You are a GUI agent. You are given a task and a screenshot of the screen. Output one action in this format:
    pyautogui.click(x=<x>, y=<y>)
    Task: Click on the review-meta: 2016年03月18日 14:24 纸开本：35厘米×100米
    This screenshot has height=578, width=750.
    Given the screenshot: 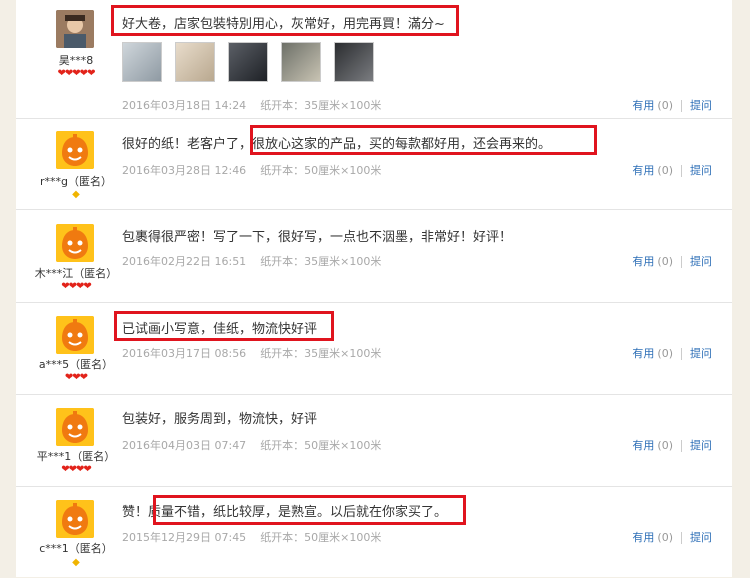 What is the action you would take?
    pyautogui.click(x=251, y=105)
    